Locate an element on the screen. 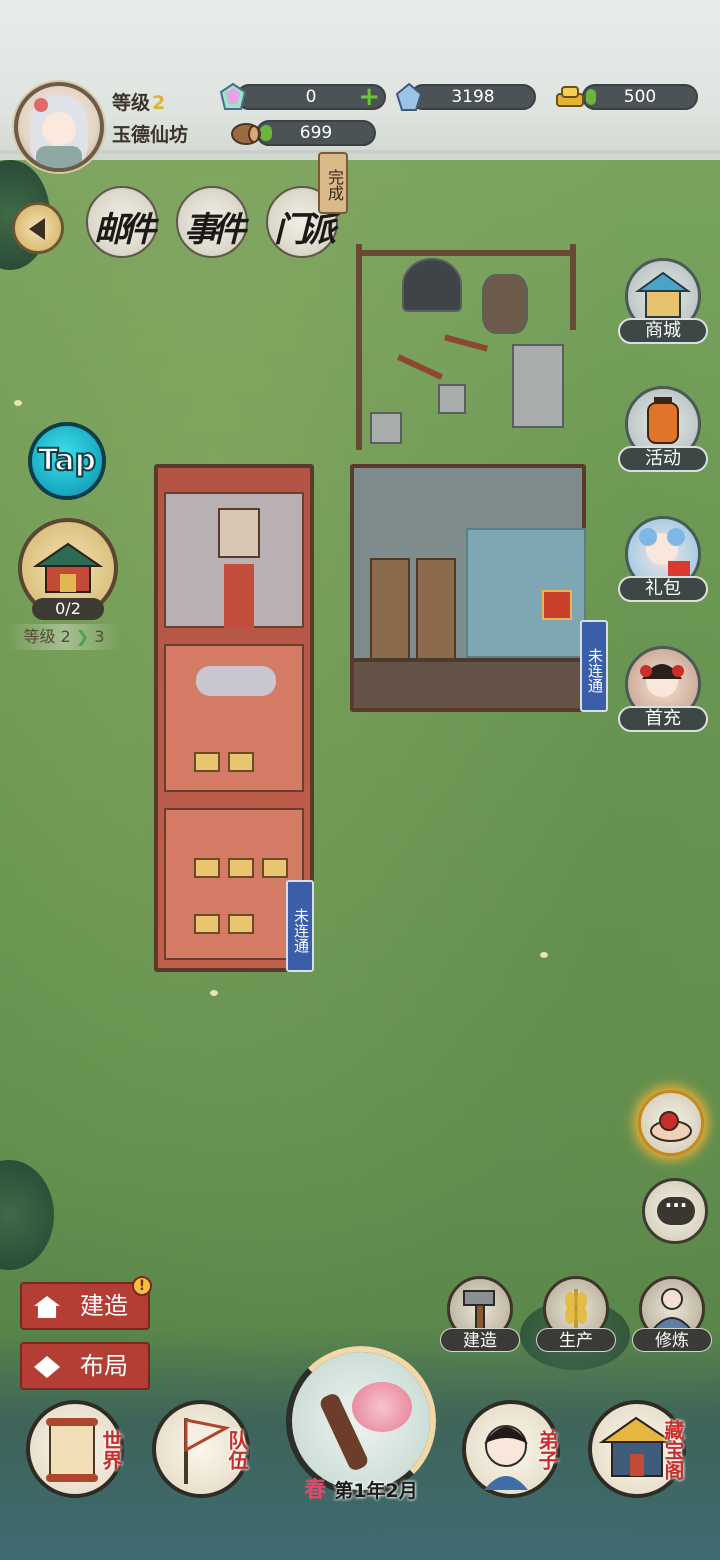 This screenshot has height=1560, width=720. chat-button: ··· is located at coordinates (675, 1211).